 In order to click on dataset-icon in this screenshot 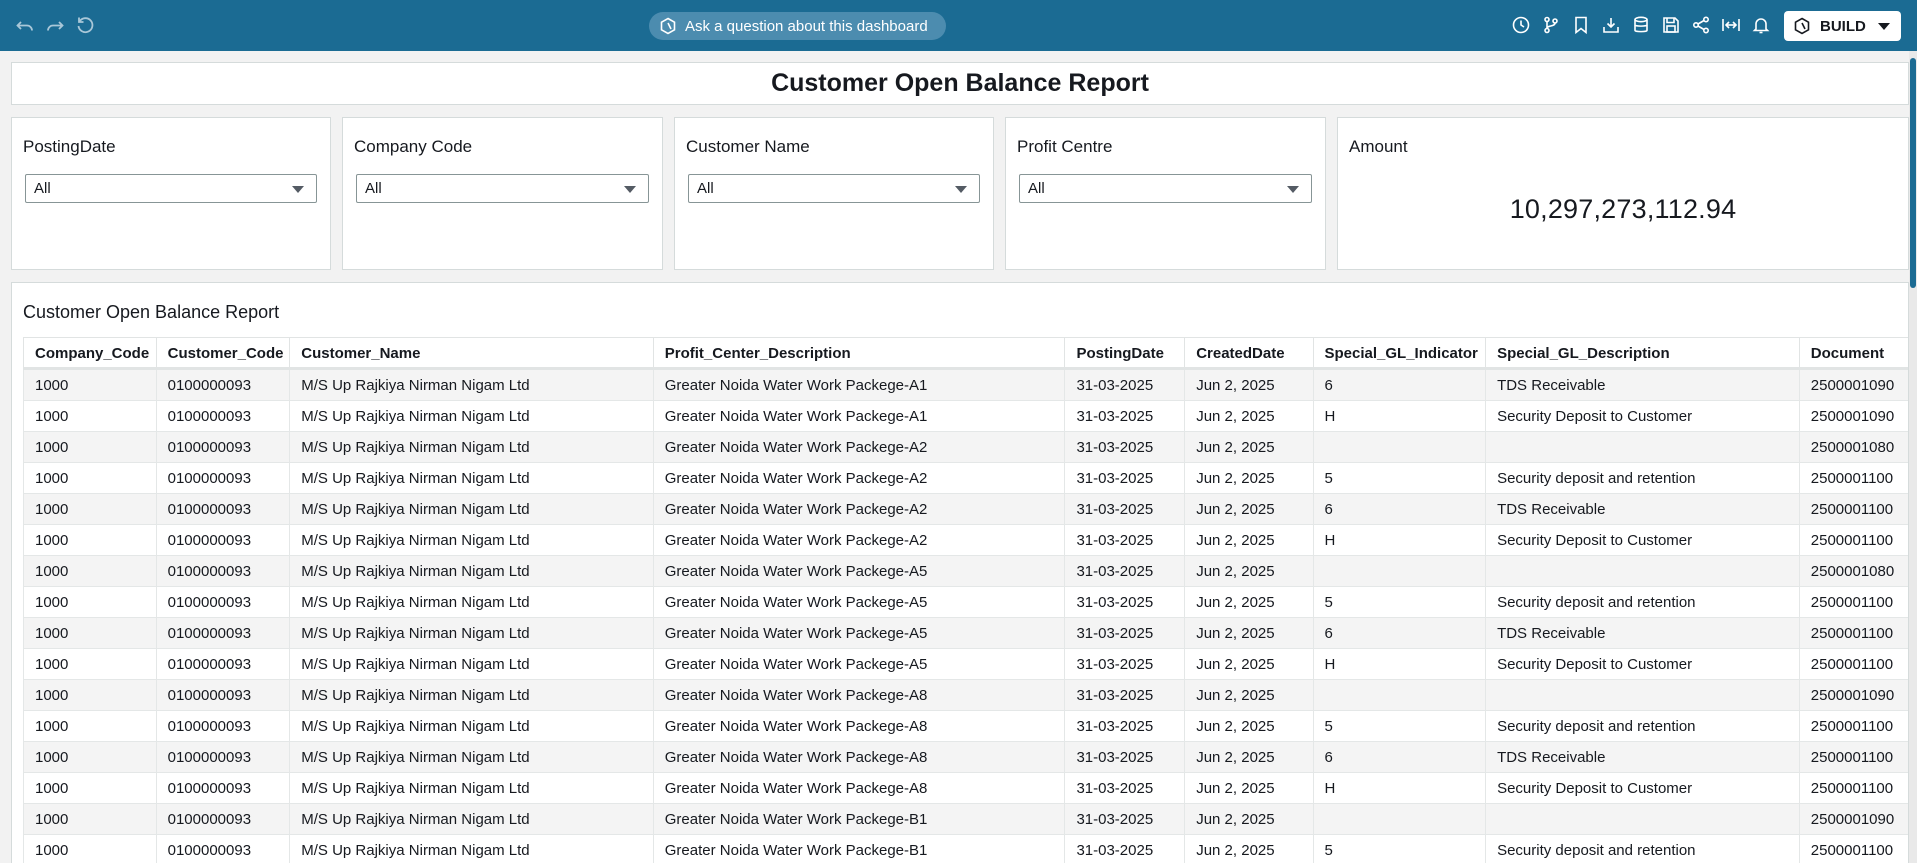, I will do `click(1641, 25)`.